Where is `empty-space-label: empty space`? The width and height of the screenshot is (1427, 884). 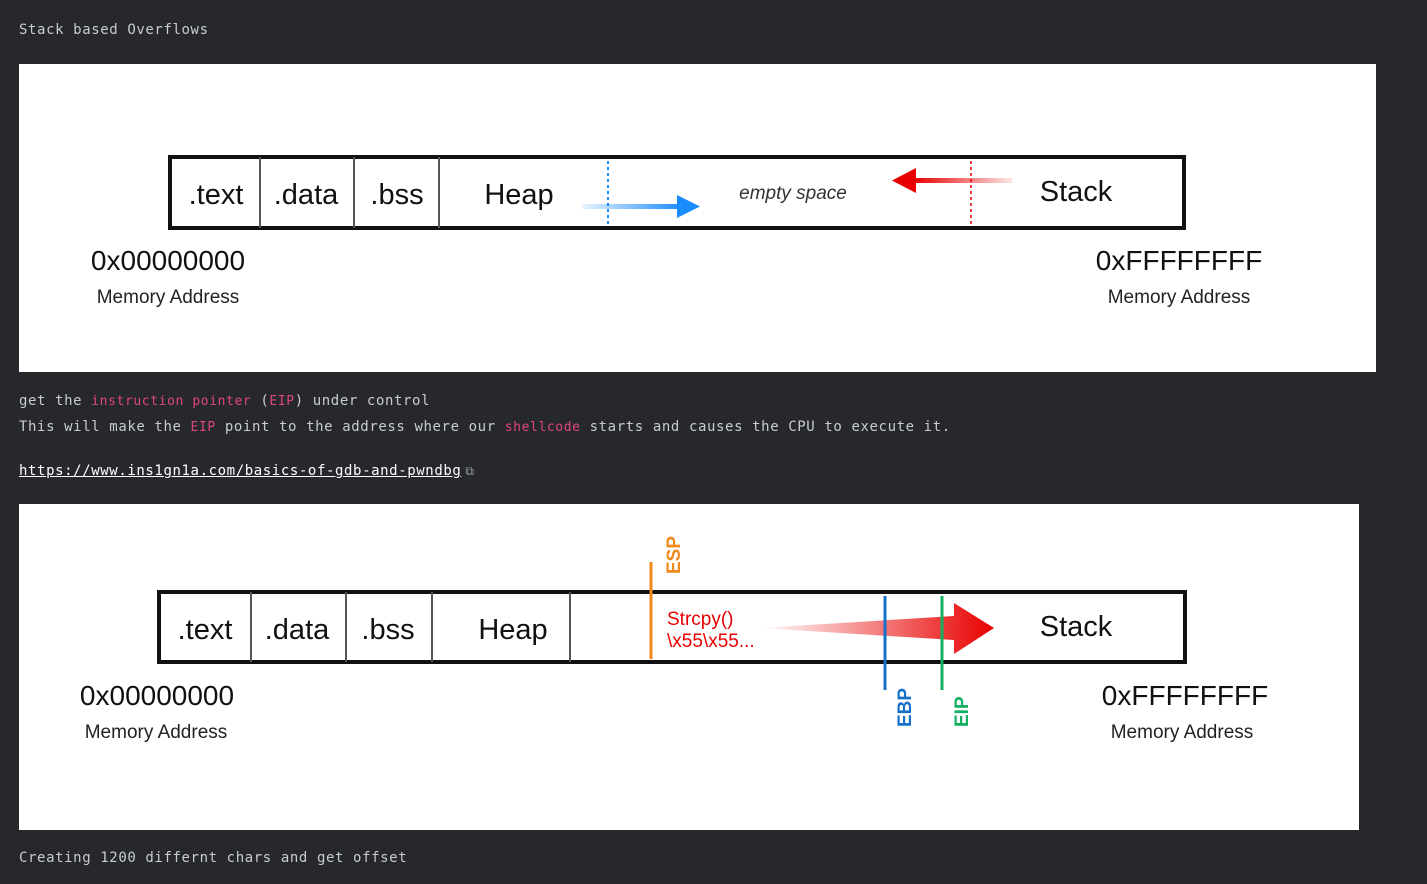 empty-space-label: empty space is located at coordinates (793, 193).